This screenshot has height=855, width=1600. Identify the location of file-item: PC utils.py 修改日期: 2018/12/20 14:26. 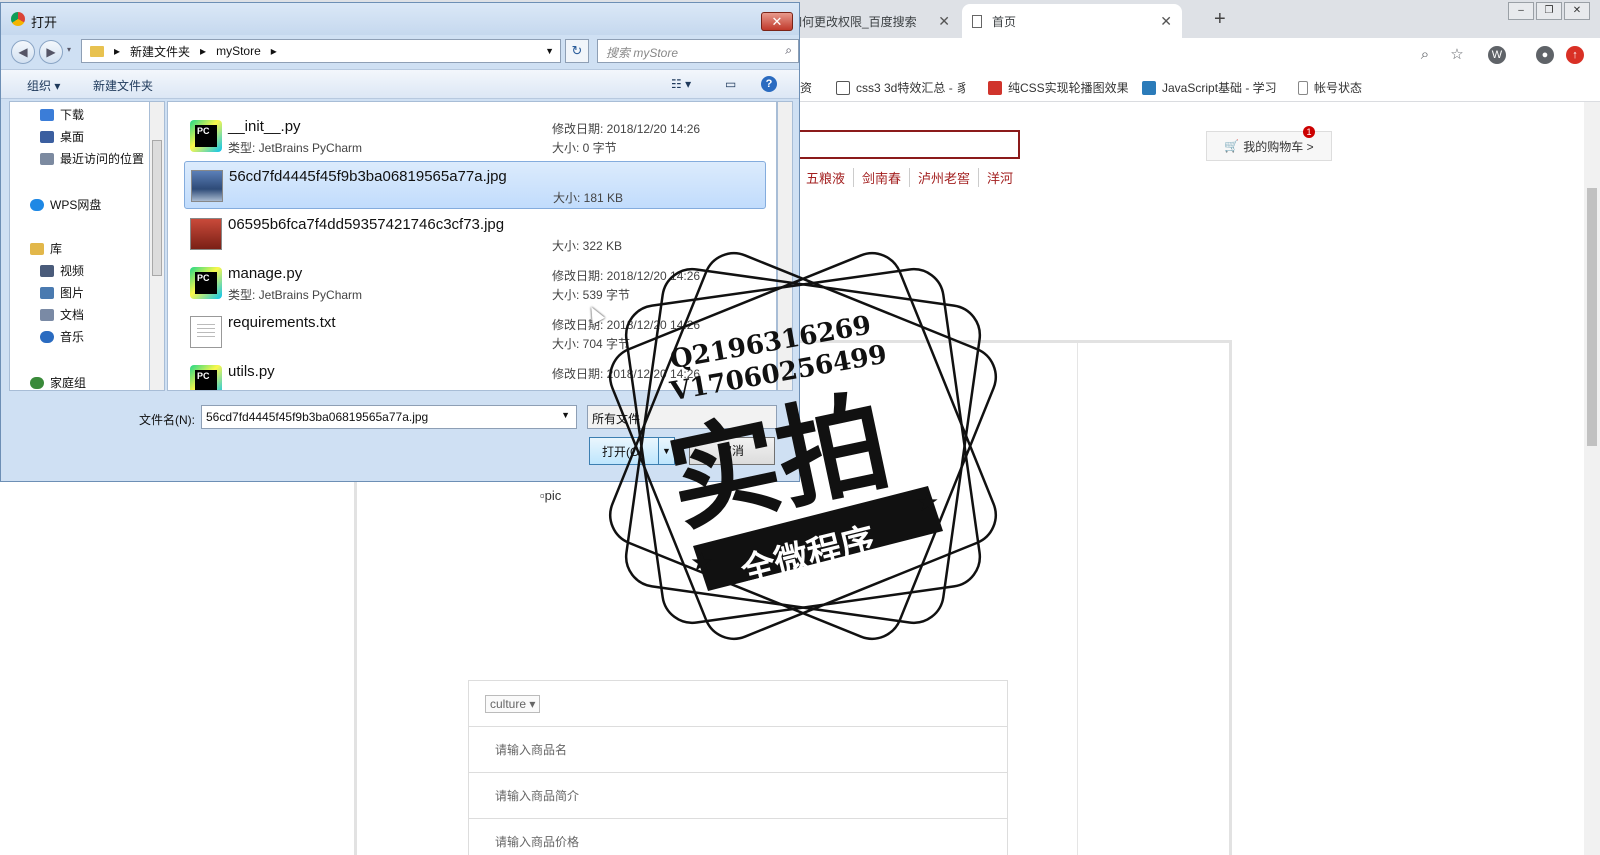
(475, 373).